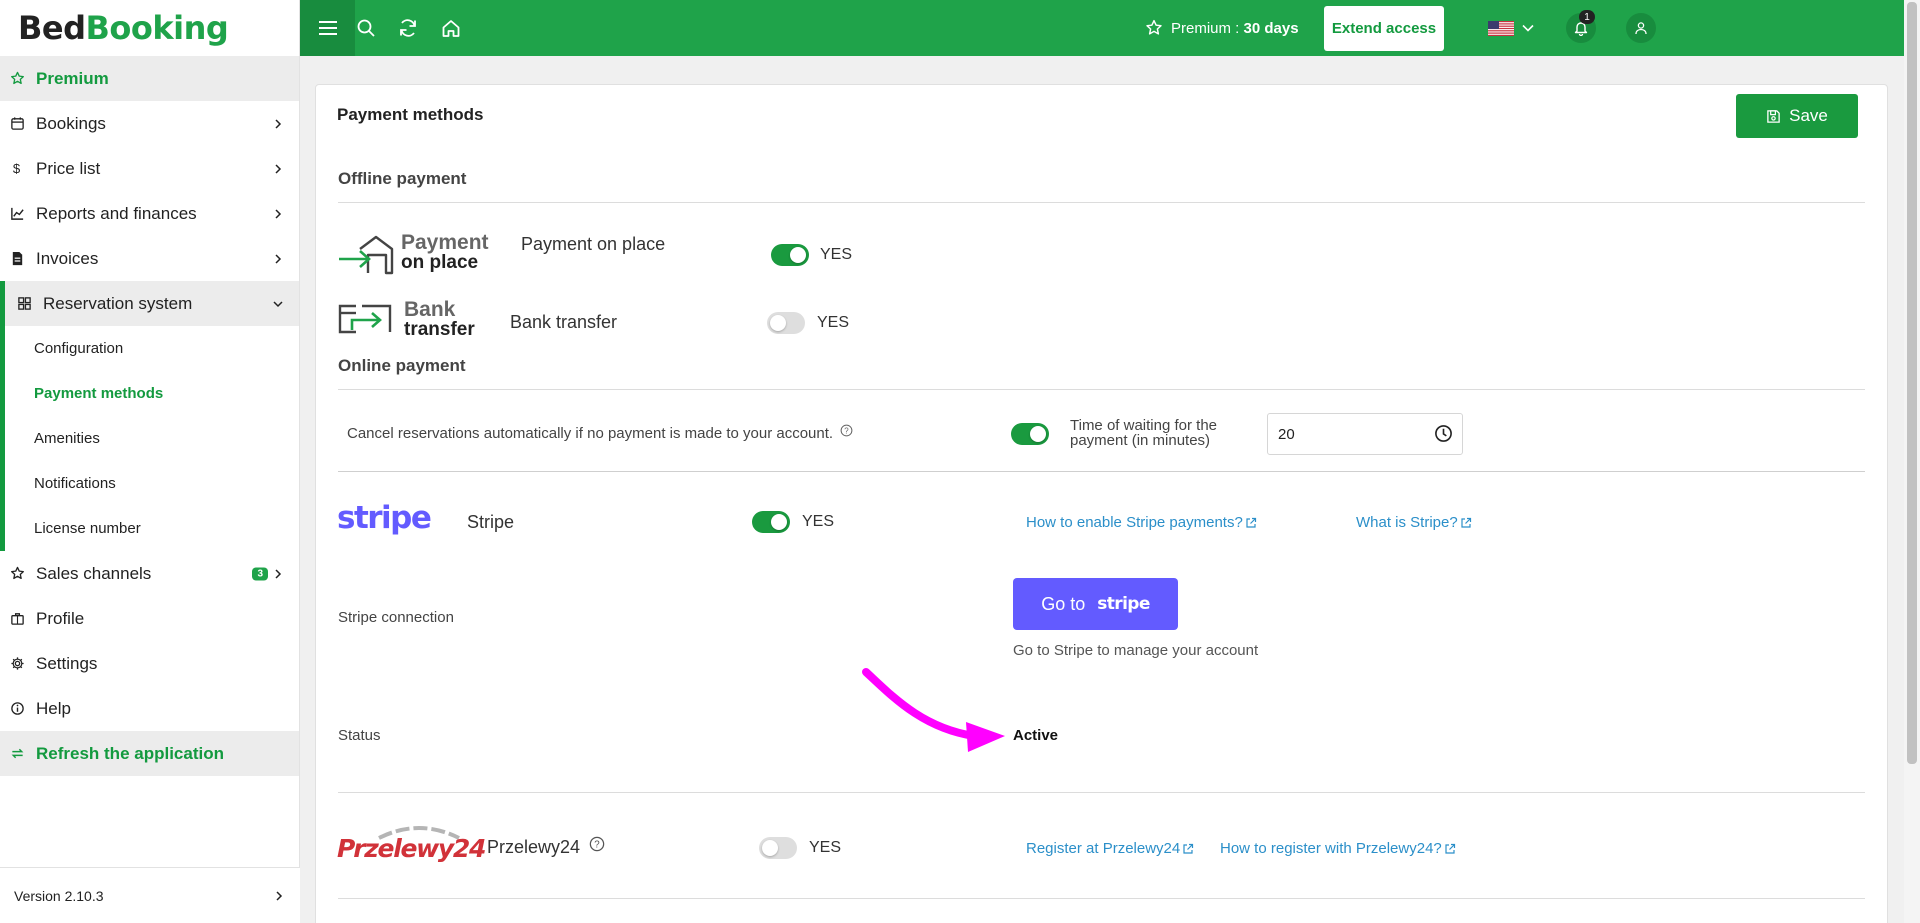 The image size is (1920, 923). Describe the element at coordinates (402, 365) in the screenshot. I see `online-payment-heading: Online payment` at that location.